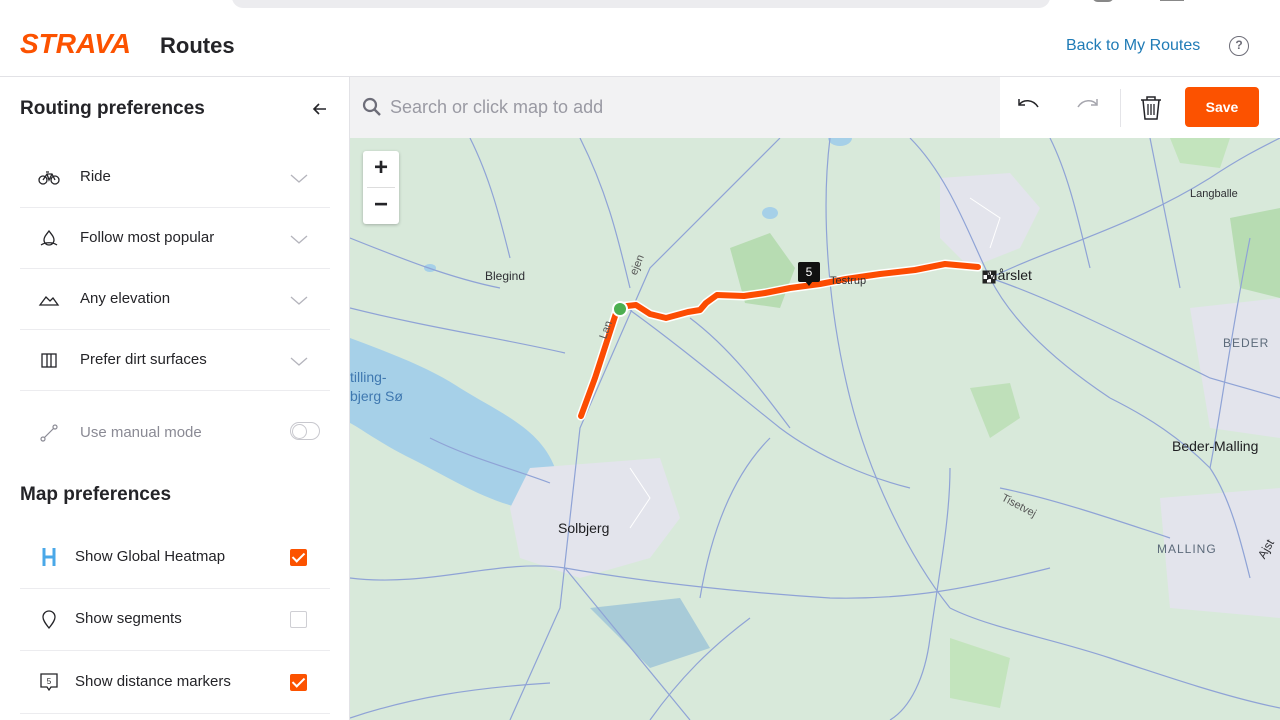 The image size is (1280, 720). I want to click on routing-option-elevation: Any elevation, so click(175, 299).